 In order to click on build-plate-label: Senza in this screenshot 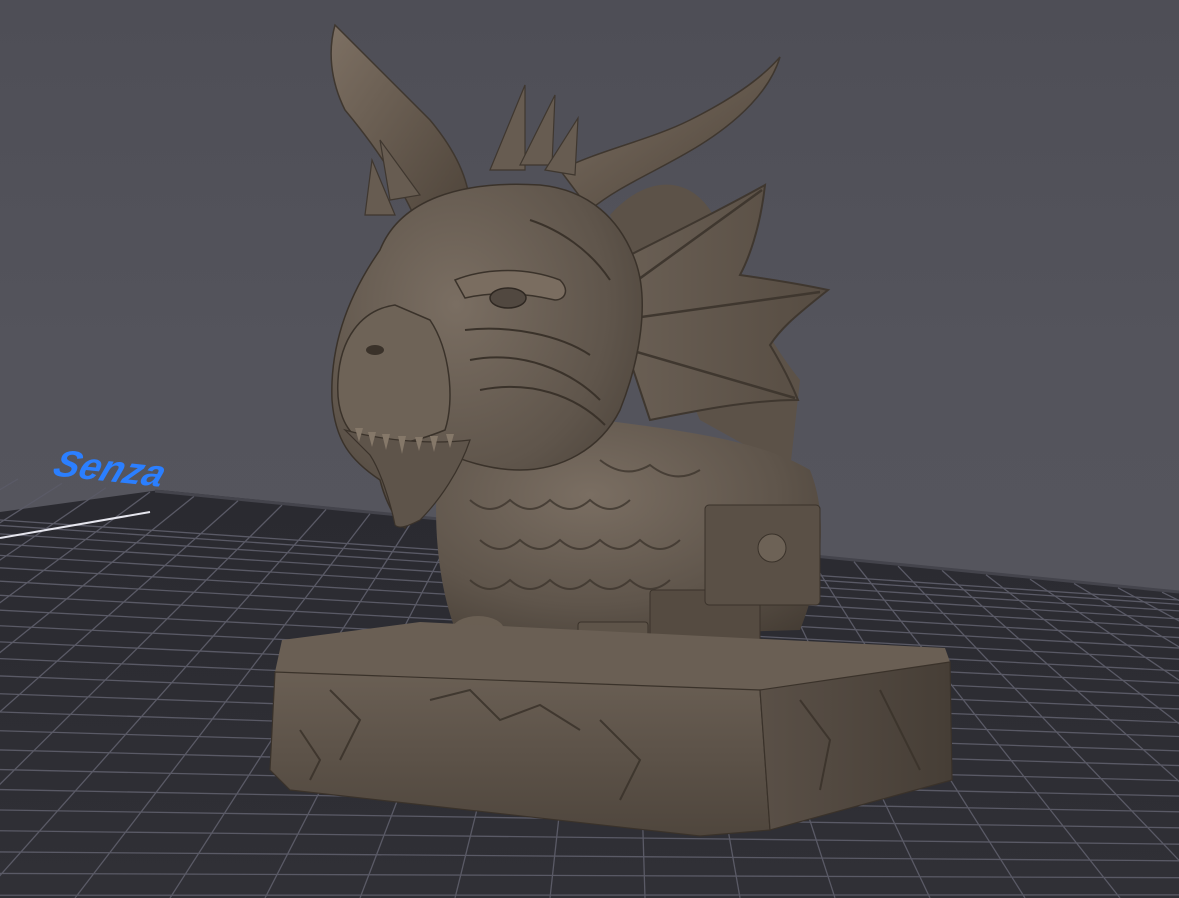, I will do `click(110, 469)`.